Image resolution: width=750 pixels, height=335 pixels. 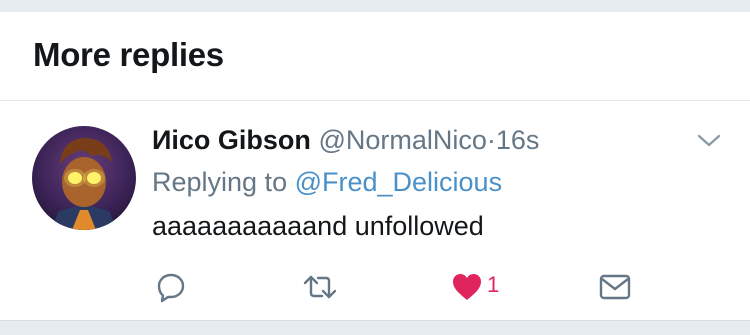 I want to click on user-handle: @NormalNico, so click(x=402, y=140).